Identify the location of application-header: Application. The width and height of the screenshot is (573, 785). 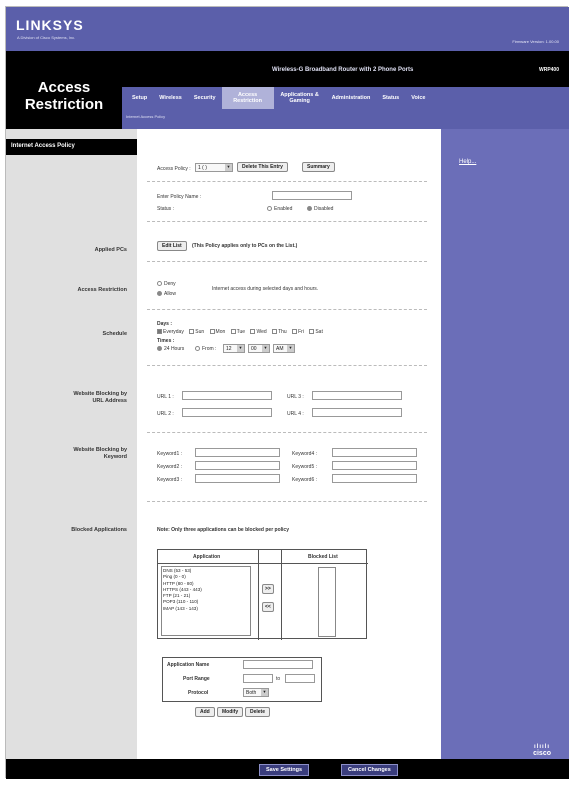
(207, 557).